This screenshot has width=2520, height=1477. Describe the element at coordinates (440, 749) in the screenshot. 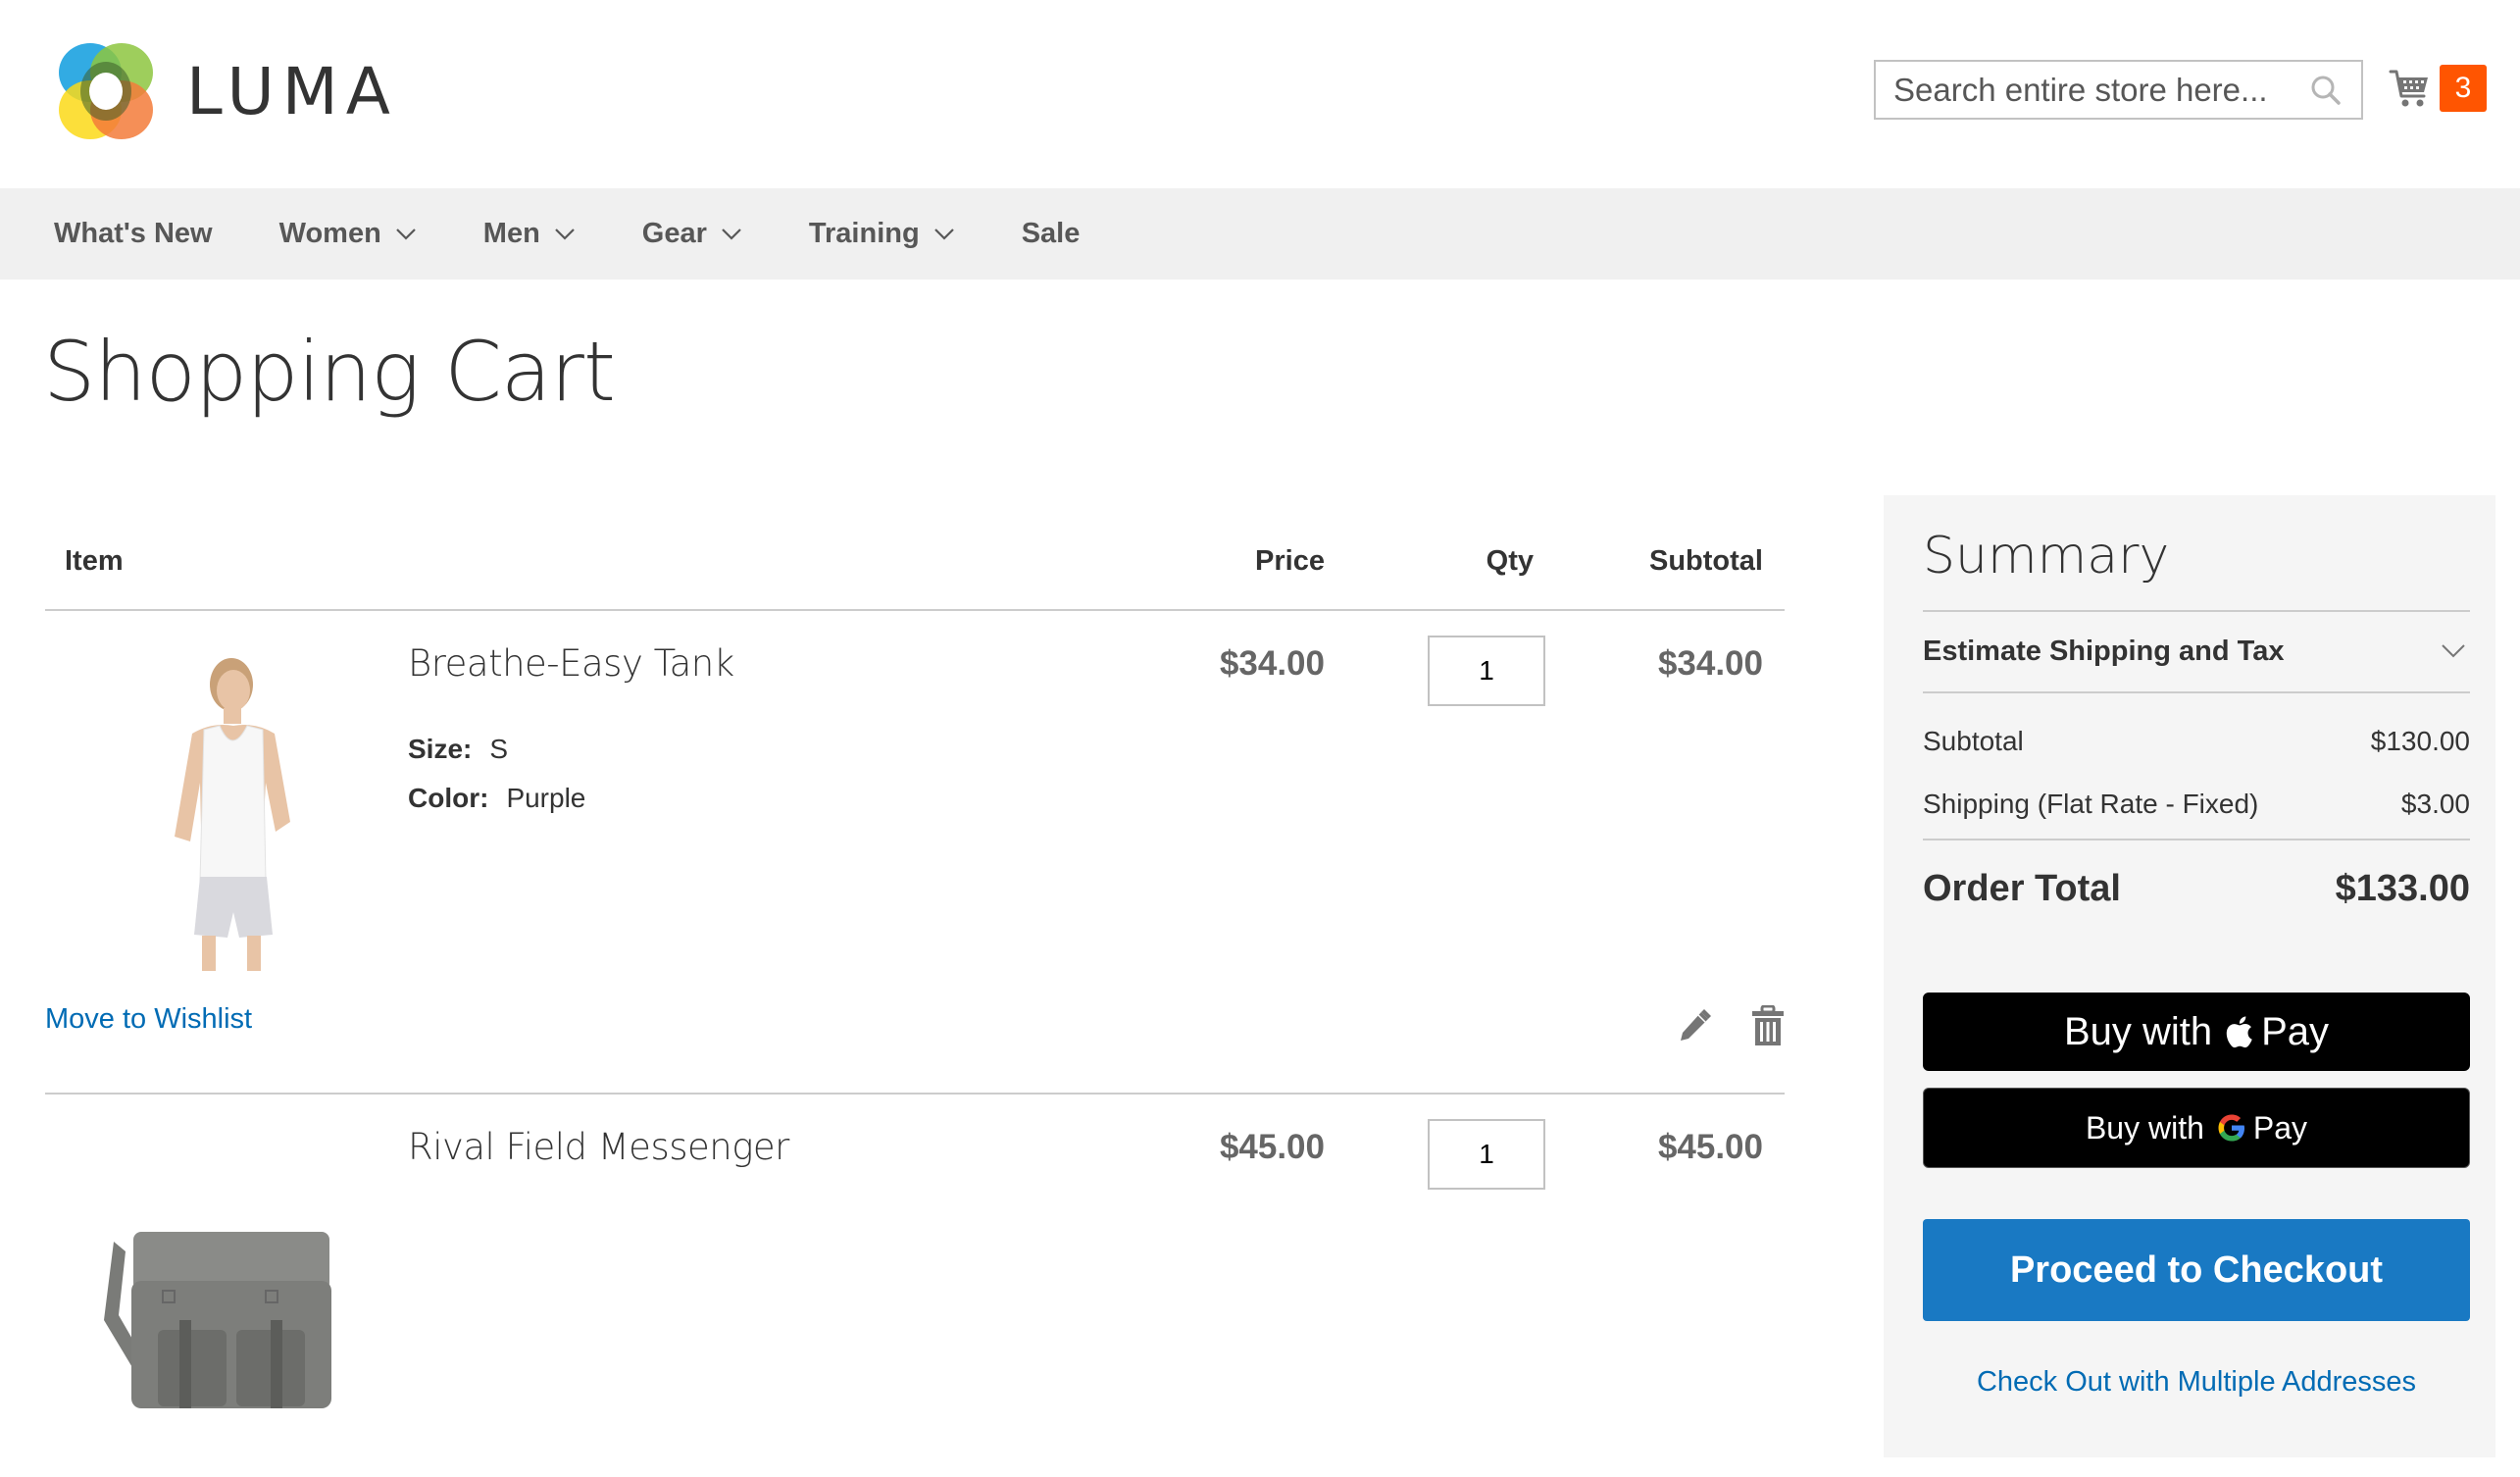

I see `option-label: Size:` at that location.